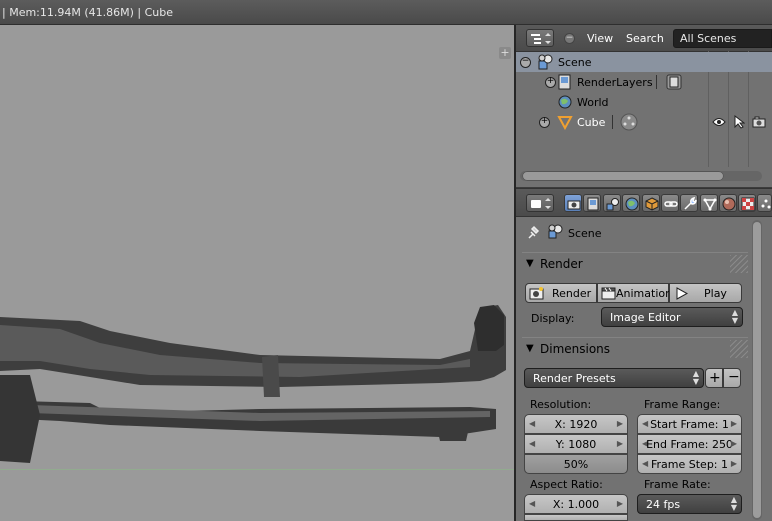  I want to click on resolution-y-value: Y: 1080, so click(576, 444).